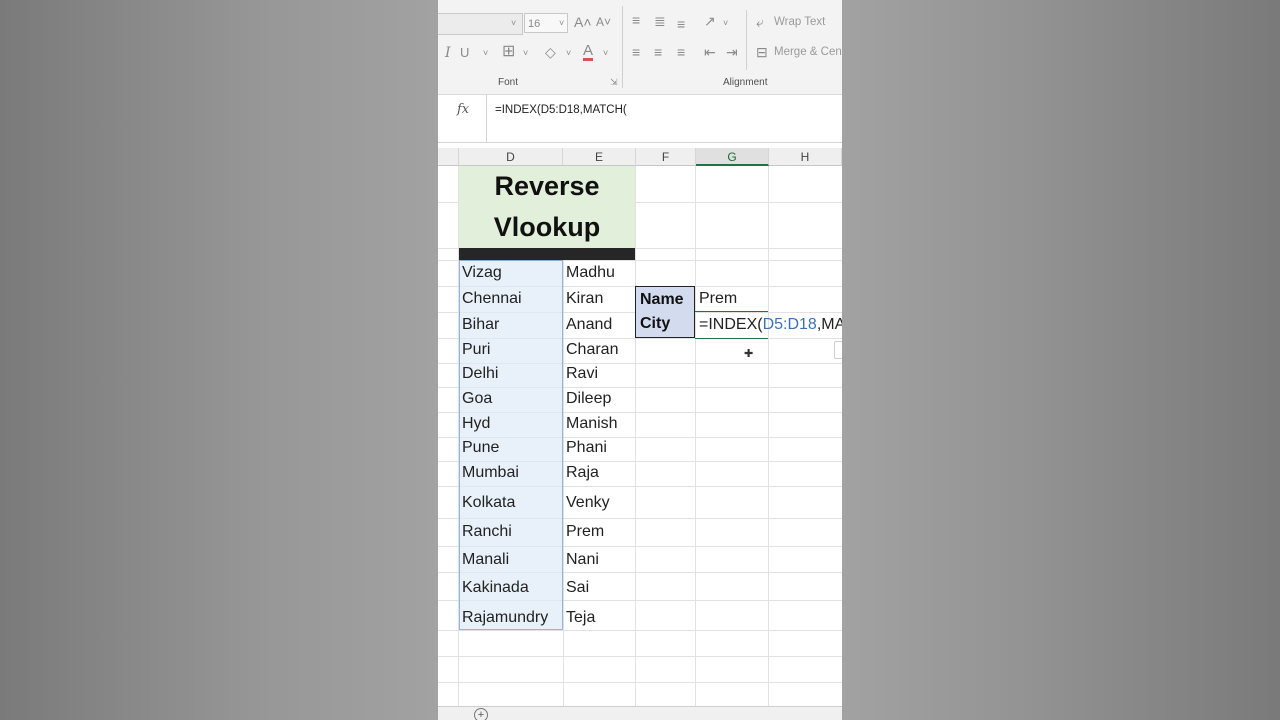  I want to click on formula-divider, so click(486, 118).